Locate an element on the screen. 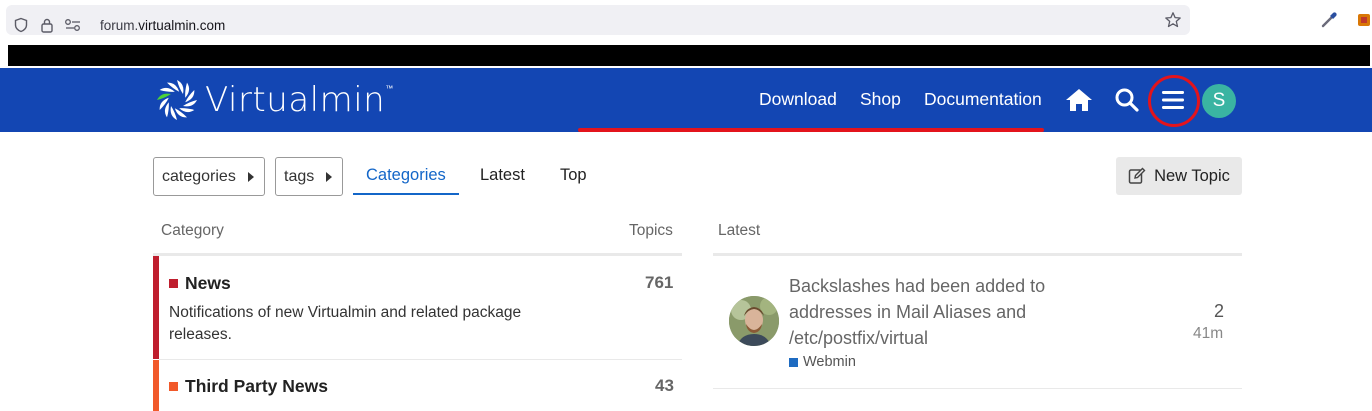 This screenshot has height=411, width=1372. latest-column-header: Latest is located at coordinates (739, 230).